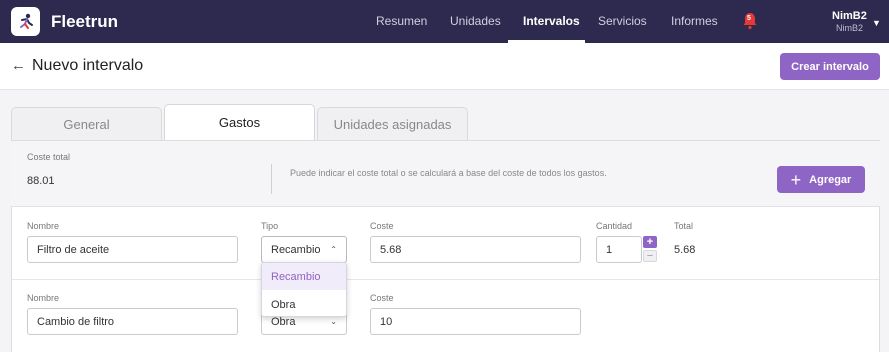 This screenshot has height=352, width=889. I want to click on decrement-button: −, so click(650, 256).